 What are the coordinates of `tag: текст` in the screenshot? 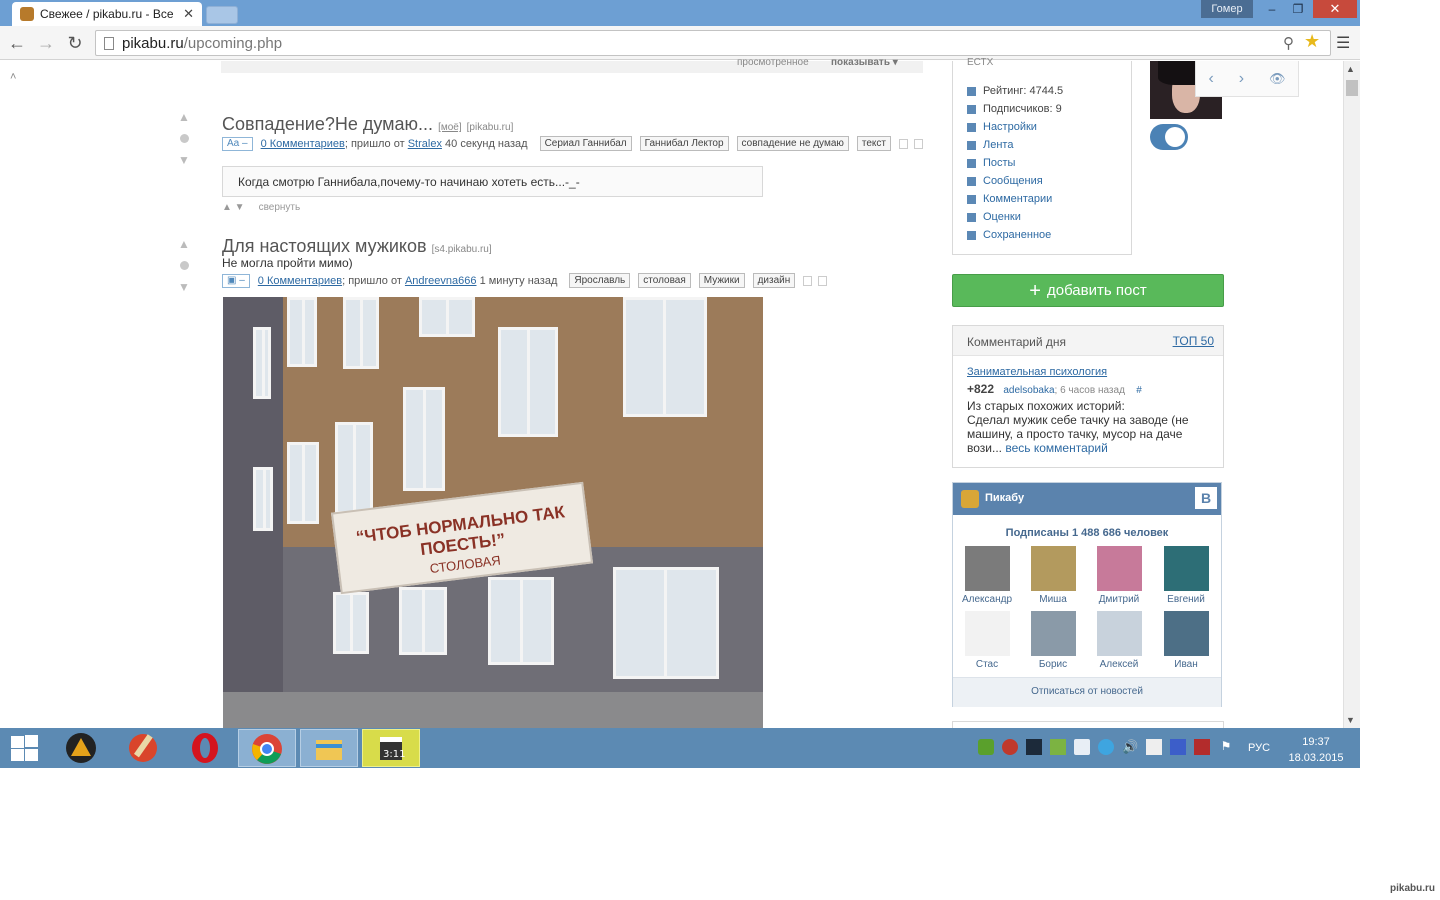 It's located at (873, 143).